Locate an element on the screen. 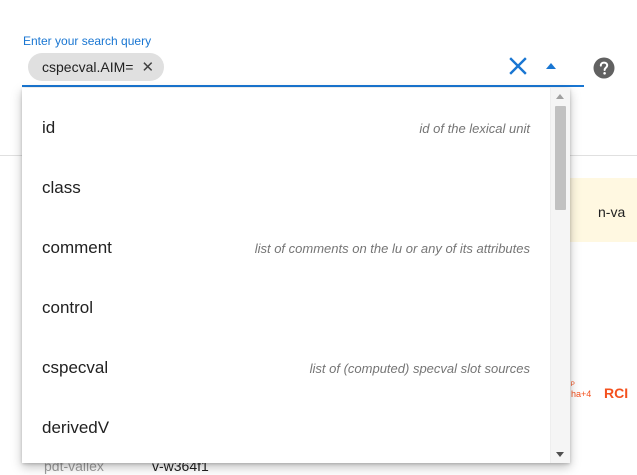 This screenshot has width=637, height=475. scroll-up-arrow-icon is located at coordinates (560, 96).